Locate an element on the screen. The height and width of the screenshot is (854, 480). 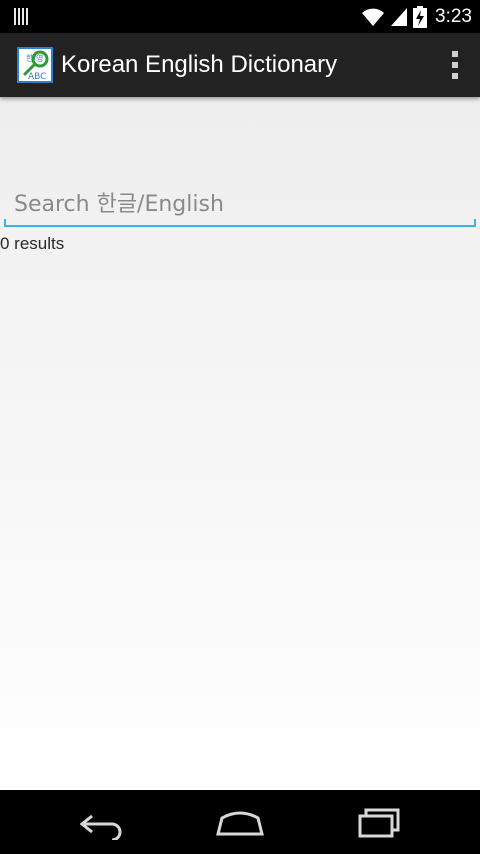
home-icon is located at coordinates (240, 822).